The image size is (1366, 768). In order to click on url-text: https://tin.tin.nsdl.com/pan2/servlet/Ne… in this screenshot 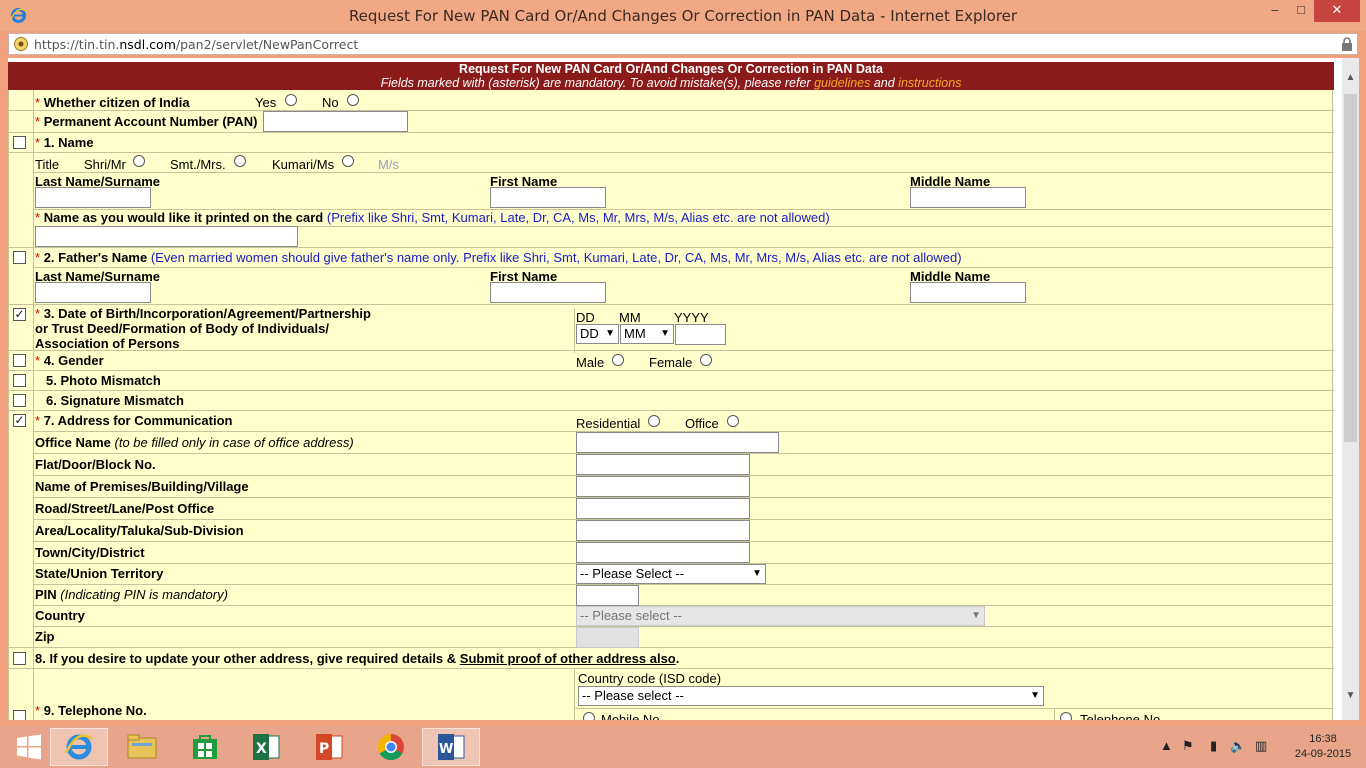, I will do `click(196, 44)`.